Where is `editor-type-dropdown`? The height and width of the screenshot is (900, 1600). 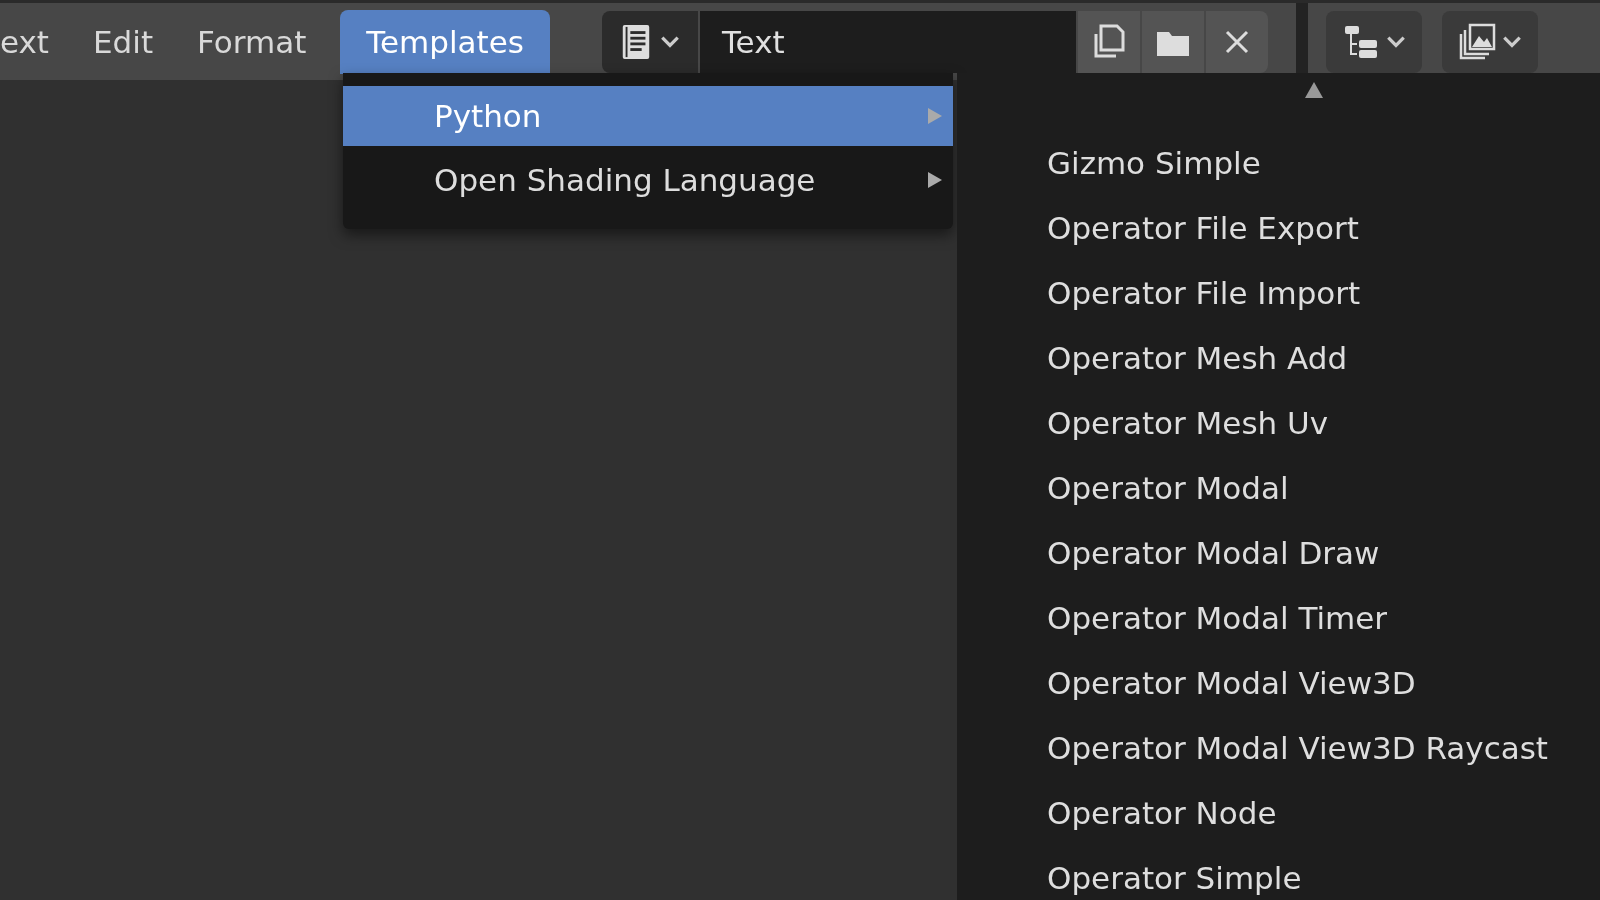 editor-type-dropdown is located at coordinates (649, 41).